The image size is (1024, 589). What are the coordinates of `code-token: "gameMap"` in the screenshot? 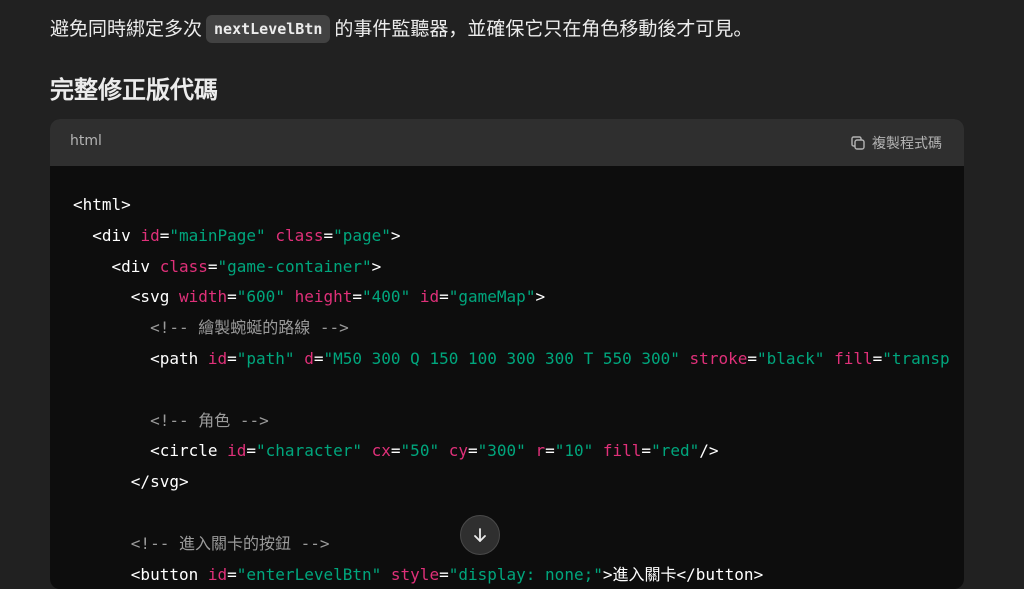 It's located at (492, 297).